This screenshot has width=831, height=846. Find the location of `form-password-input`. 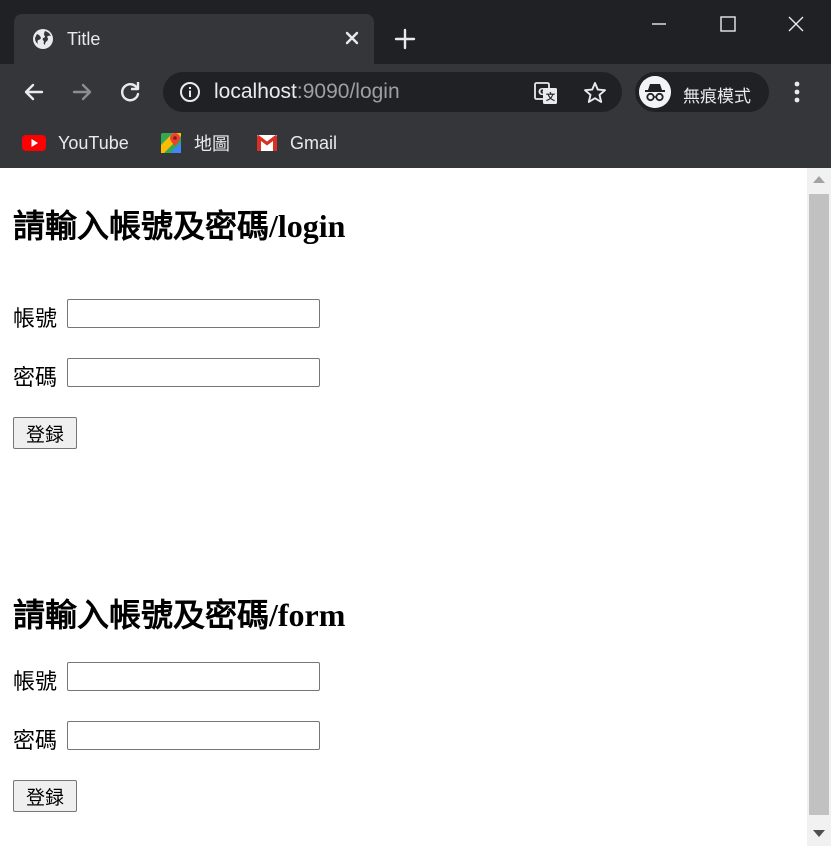

form-password-input is located at coordinates (193, 735).